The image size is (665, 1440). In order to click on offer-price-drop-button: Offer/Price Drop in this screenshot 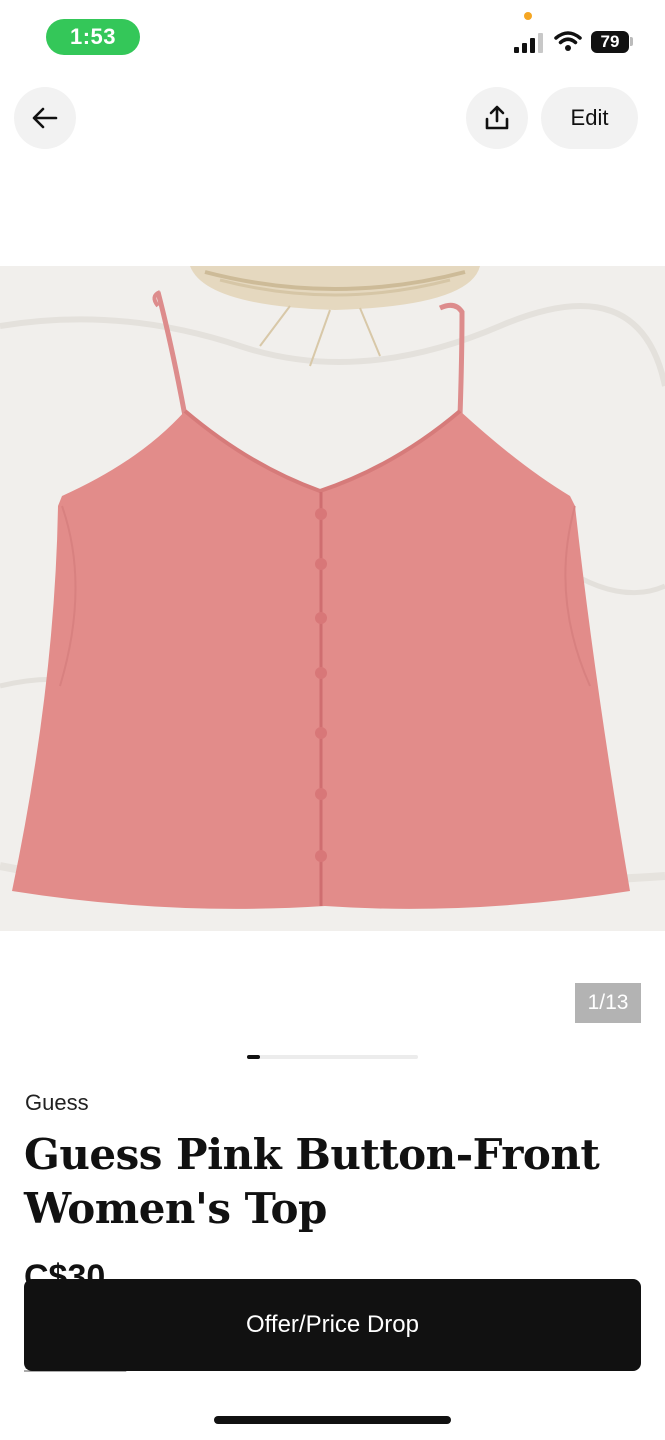, I will do `click(332, 1325)`.